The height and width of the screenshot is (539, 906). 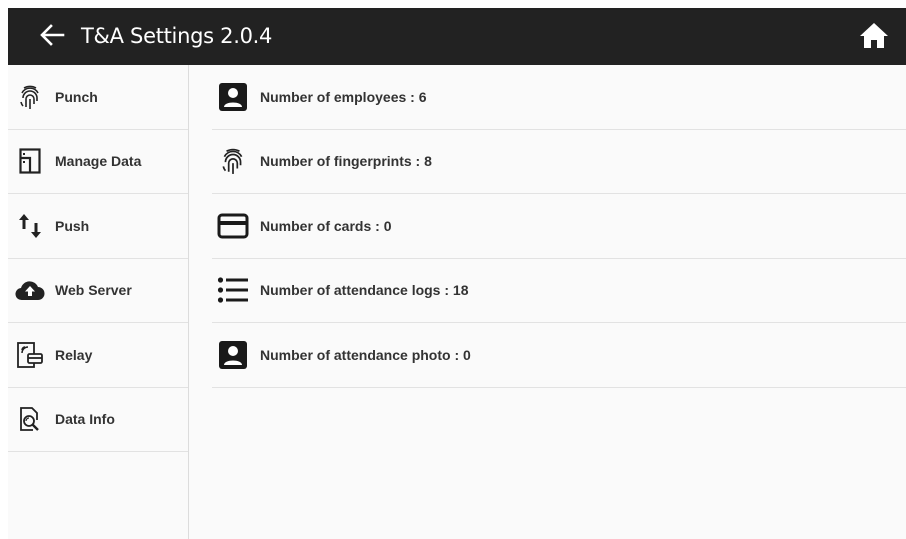 I want to click on sidebar-item-push: Push, so click(x=98, y=226).